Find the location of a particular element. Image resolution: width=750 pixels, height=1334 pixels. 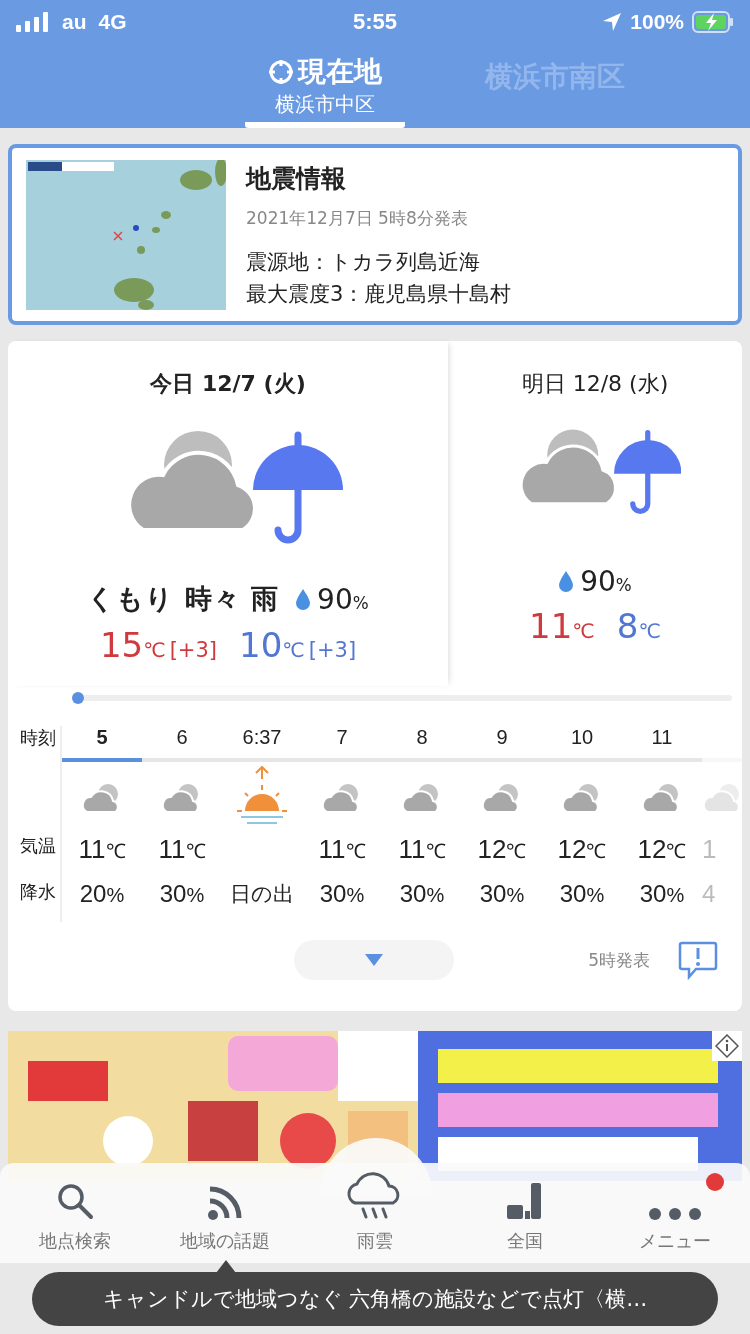

caret-down-icon is located at coordinates (374, 960).